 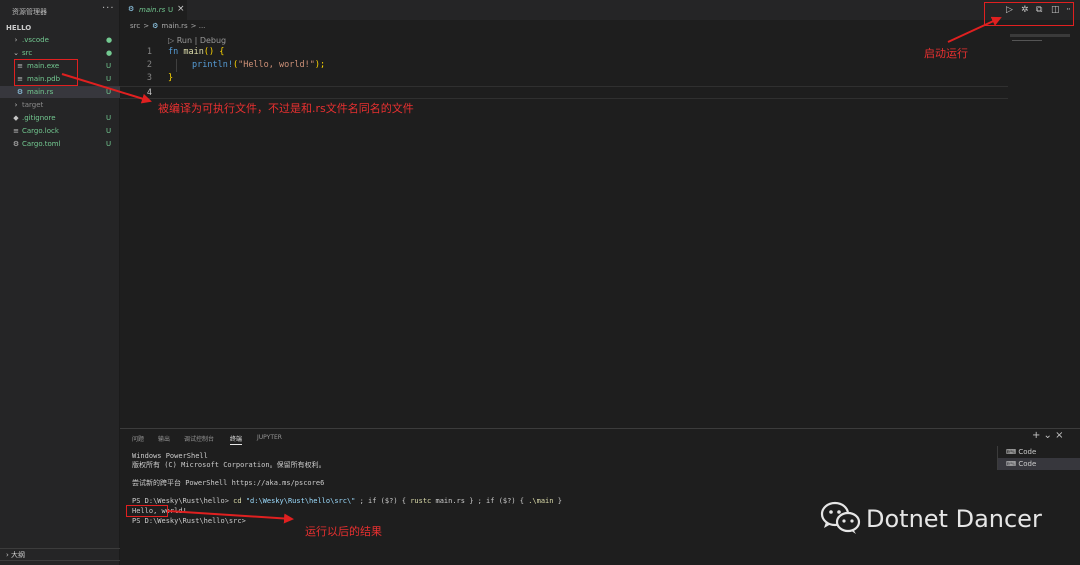 What do you see at coordinates (974, 29) in the screenshot?
I see `arrow-run` at bounding box center [974, 29].